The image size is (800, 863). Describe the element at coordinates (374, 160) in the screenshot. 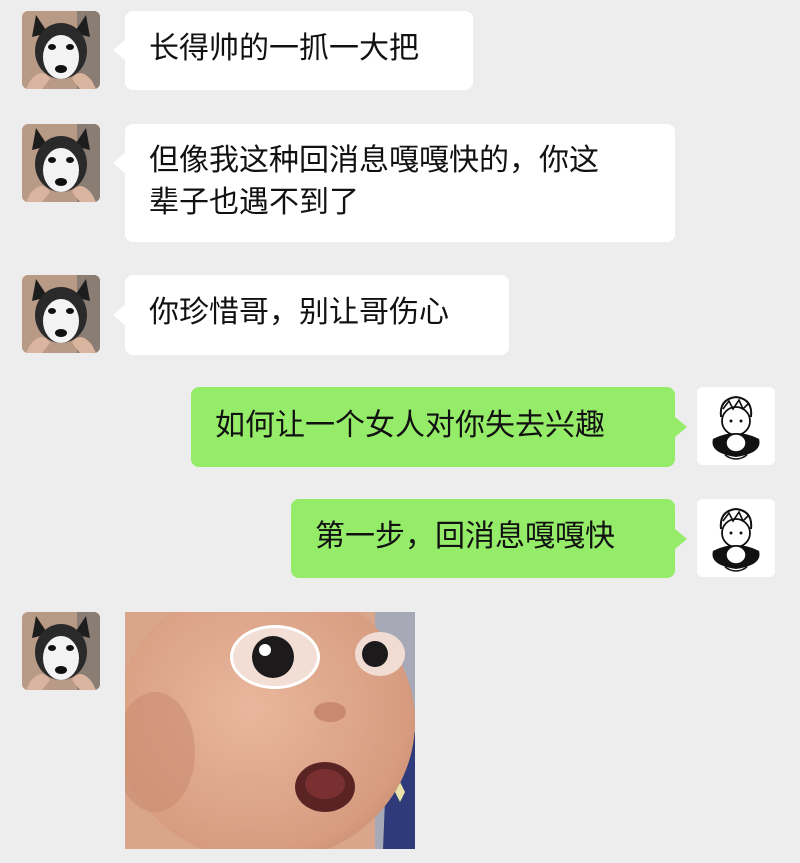

I see `message-text: 但像我这种回消息嘎嘎快的，你这` at that location.